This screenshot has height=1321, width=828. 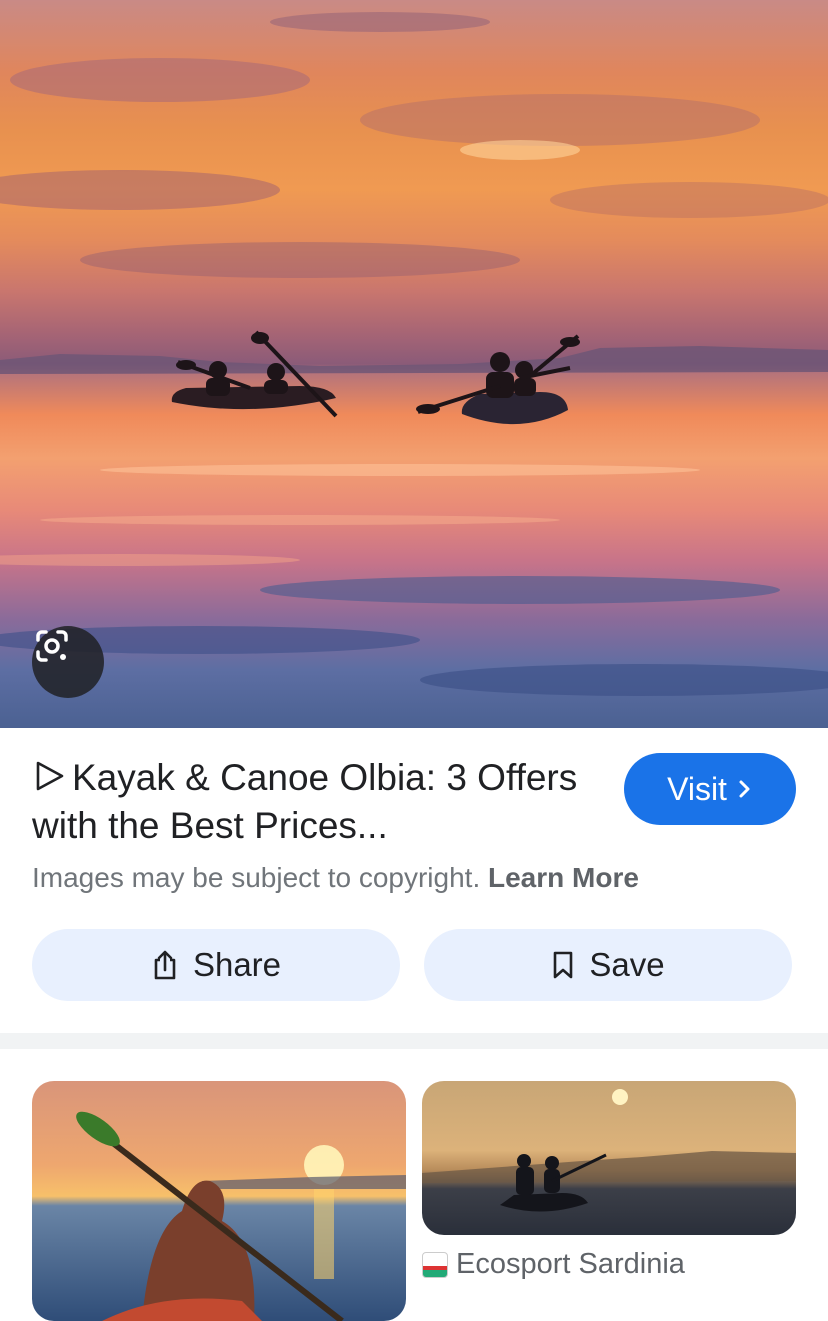 I want to click on kayaker-sunset-thumbnail, so click(x=241, y=1216).